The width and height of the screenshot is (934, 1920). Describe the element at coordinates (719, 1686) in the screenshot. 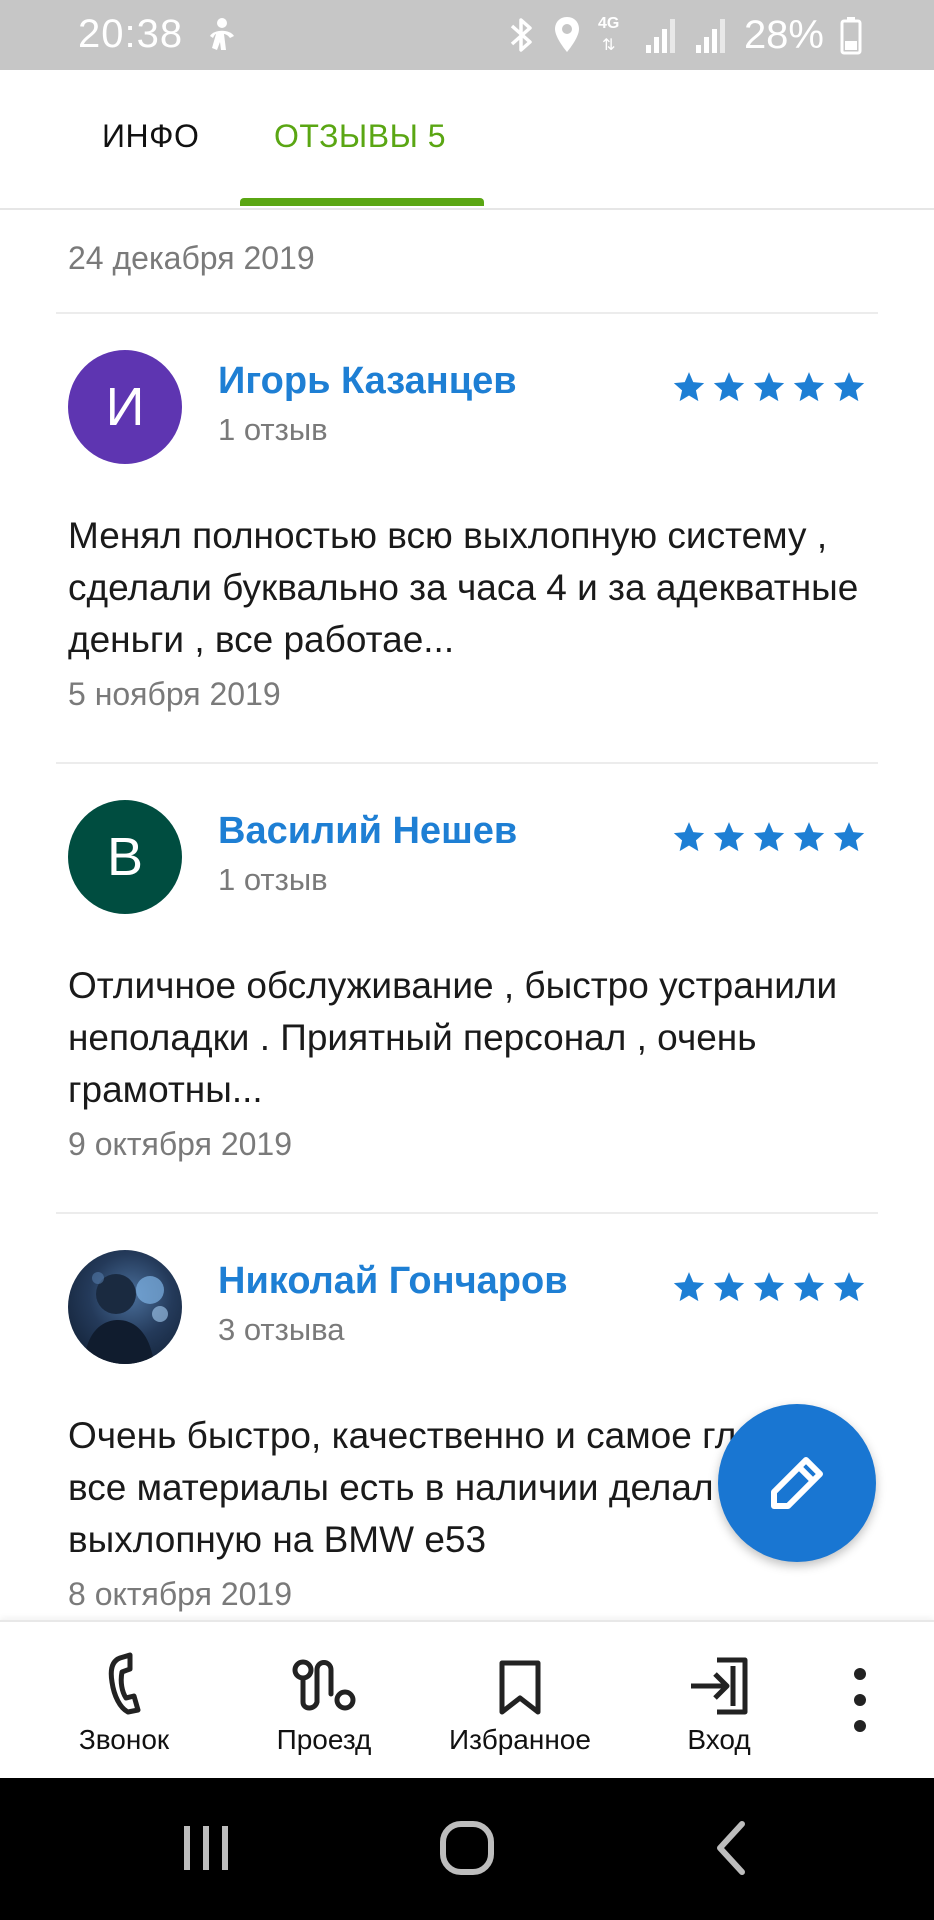

I see `login-icon` at that location.